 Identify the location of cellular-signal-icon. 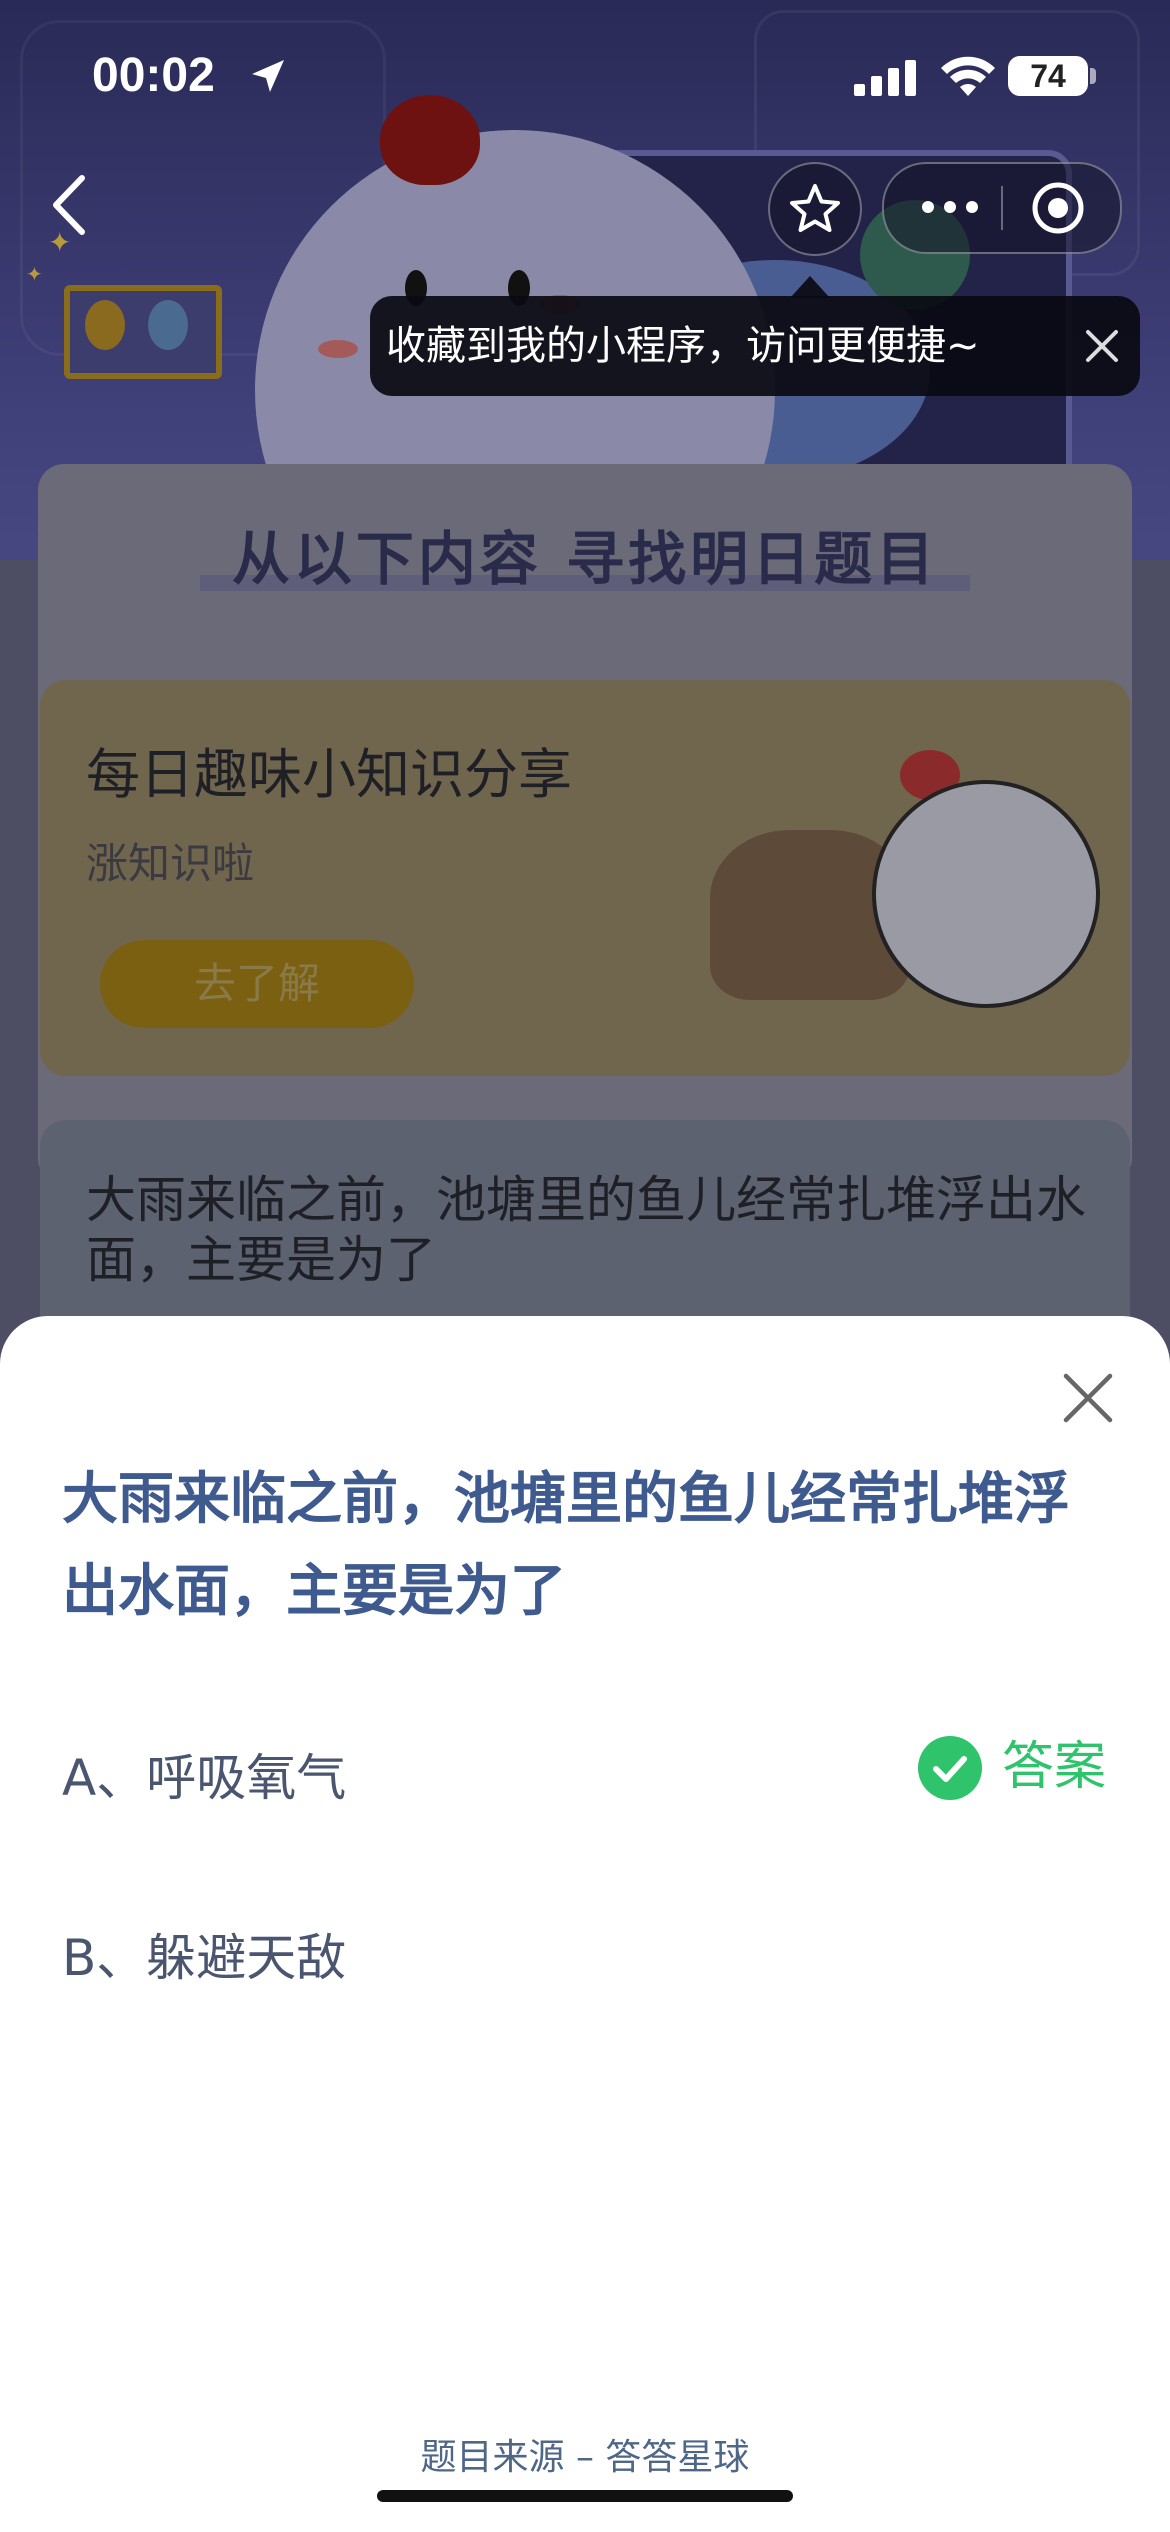
(885, 78).